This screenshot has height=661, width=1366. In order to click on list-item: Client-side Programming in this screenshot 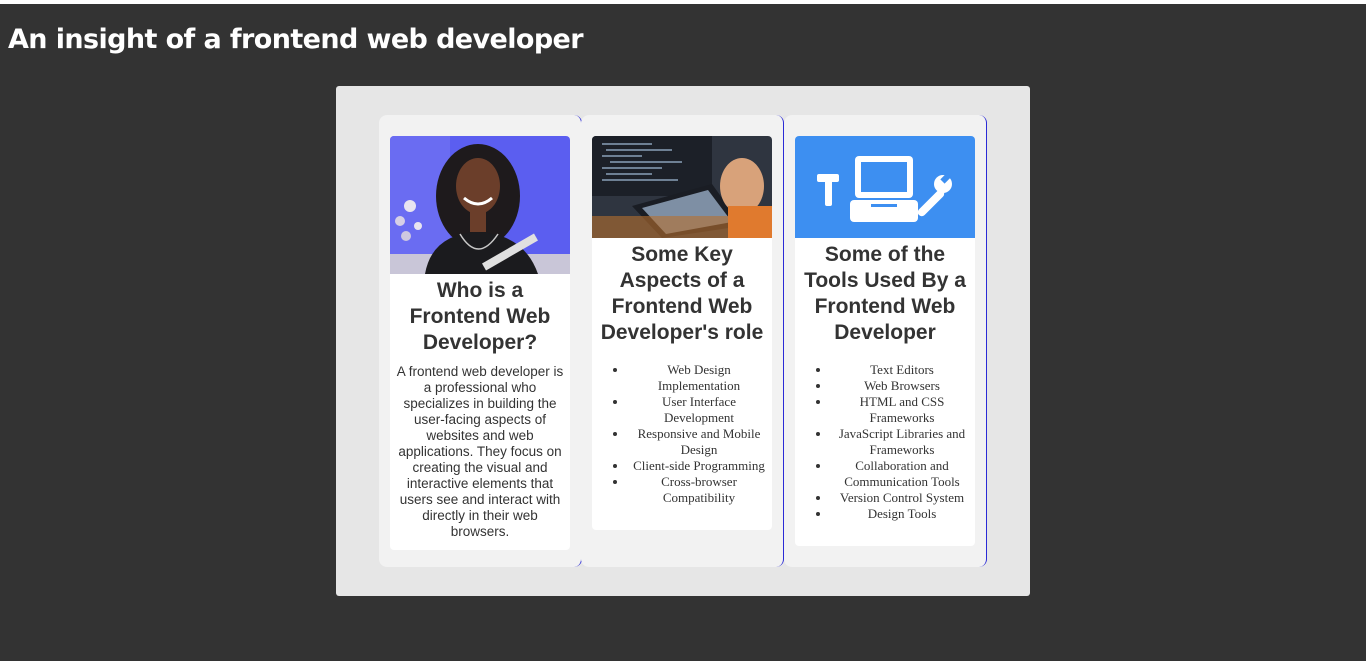, I will do `click(699, 466)`.